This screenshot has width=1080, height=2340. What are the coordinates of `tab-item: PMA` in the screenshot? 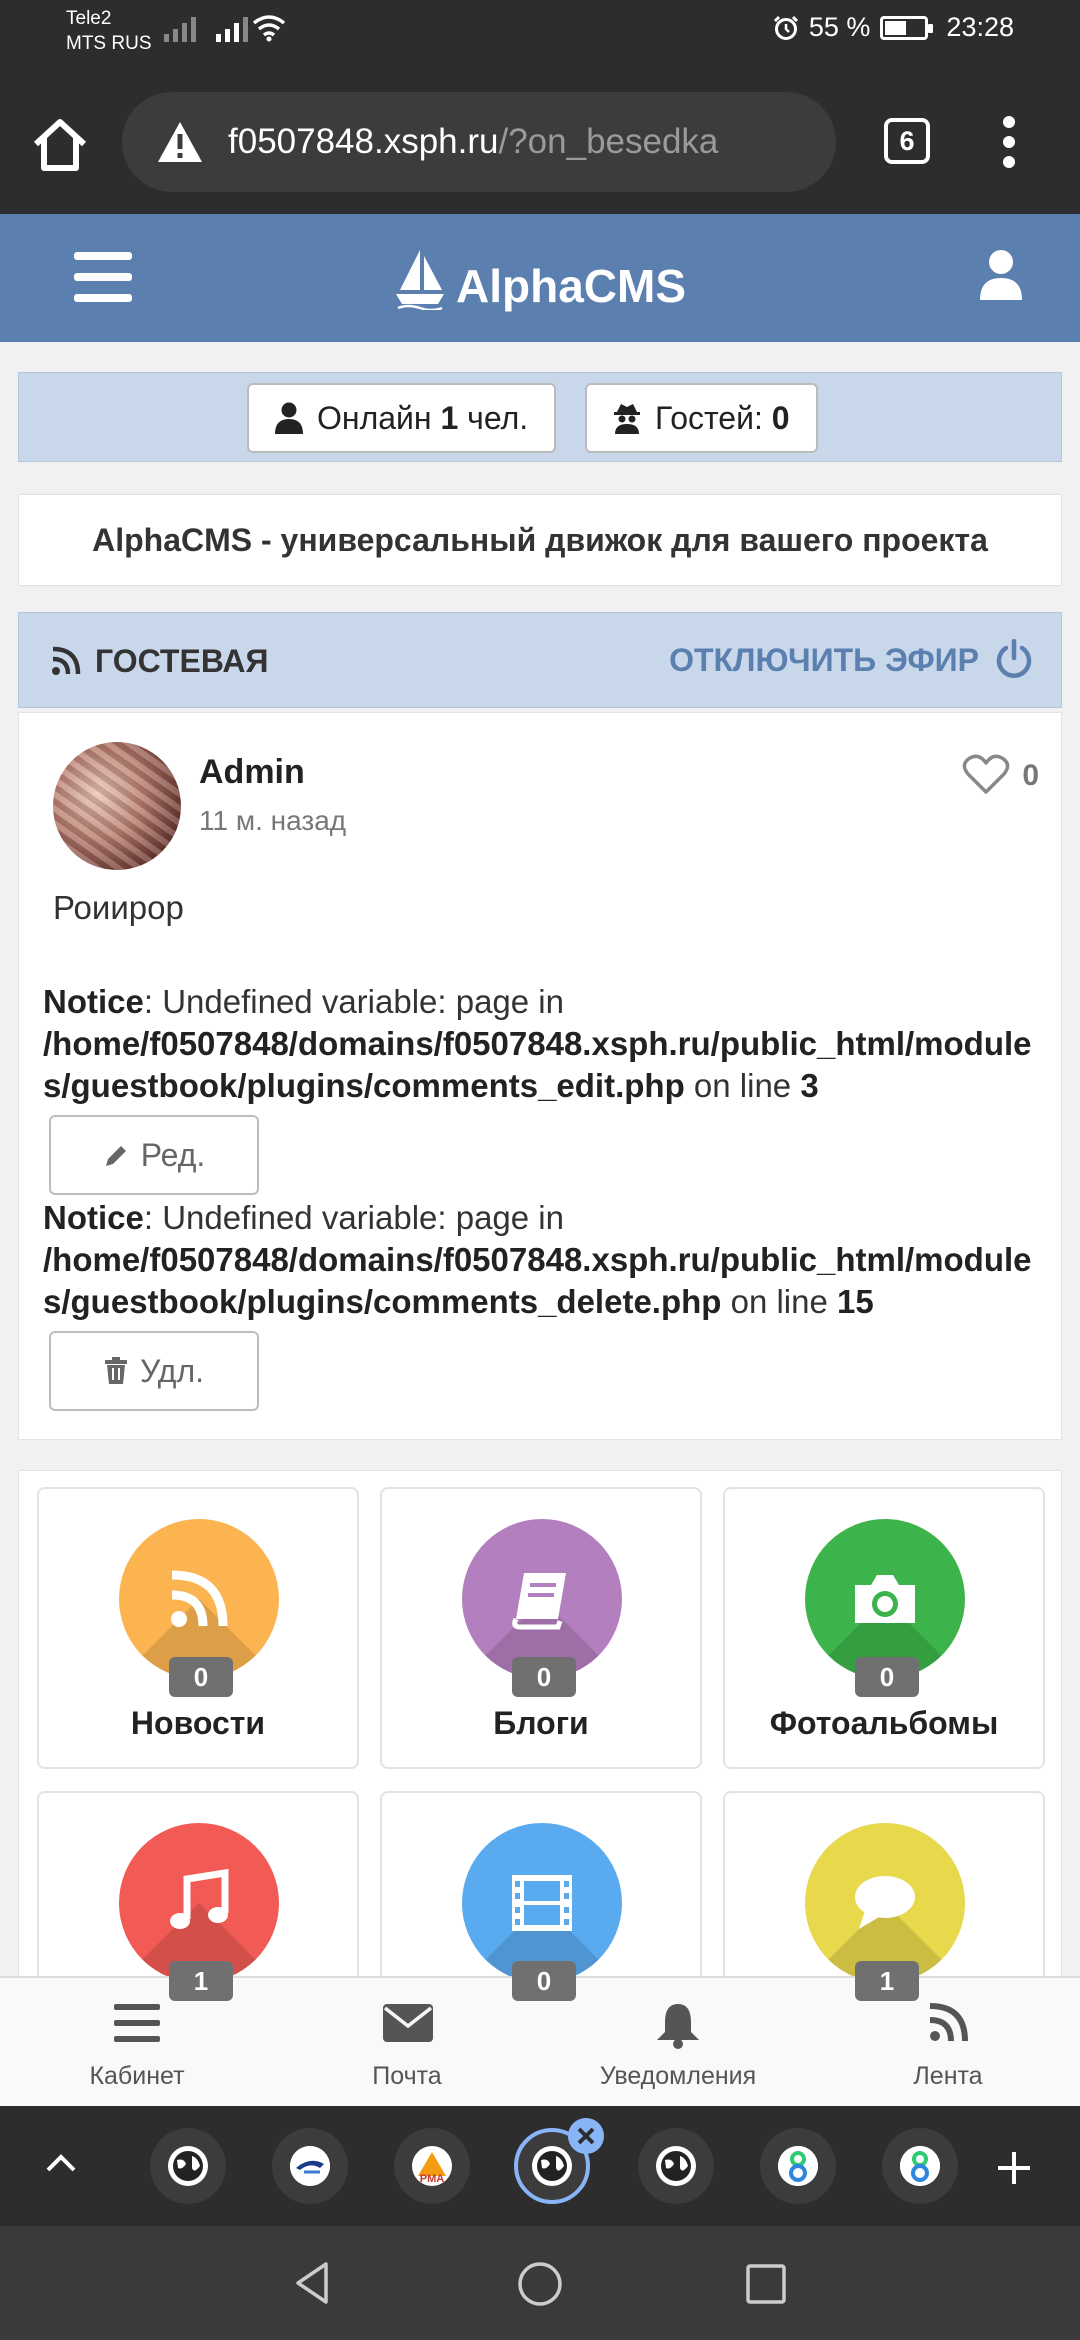 It's located at (432, 2166).